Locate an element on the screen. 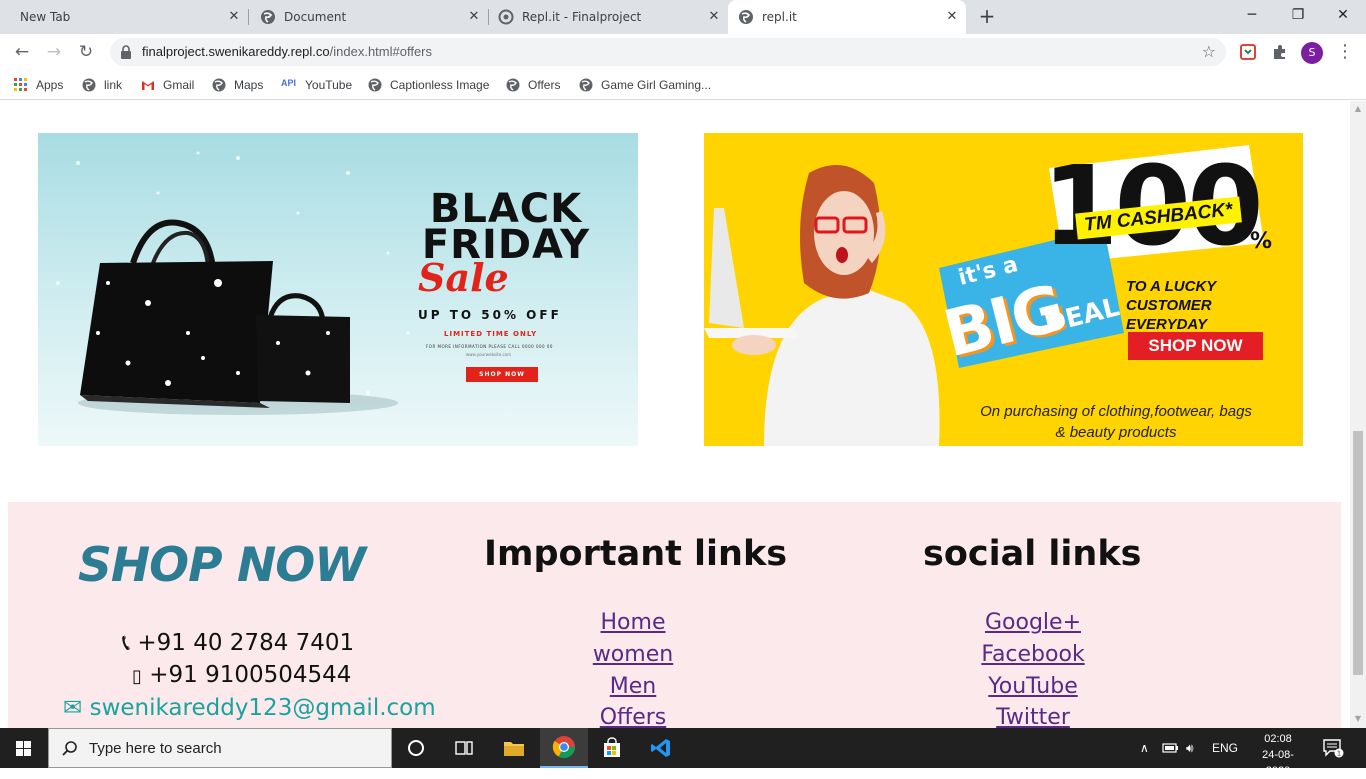 The height and width of the screenshot is (779, 1366). cortana-icon is located at coordinates (416, 748).